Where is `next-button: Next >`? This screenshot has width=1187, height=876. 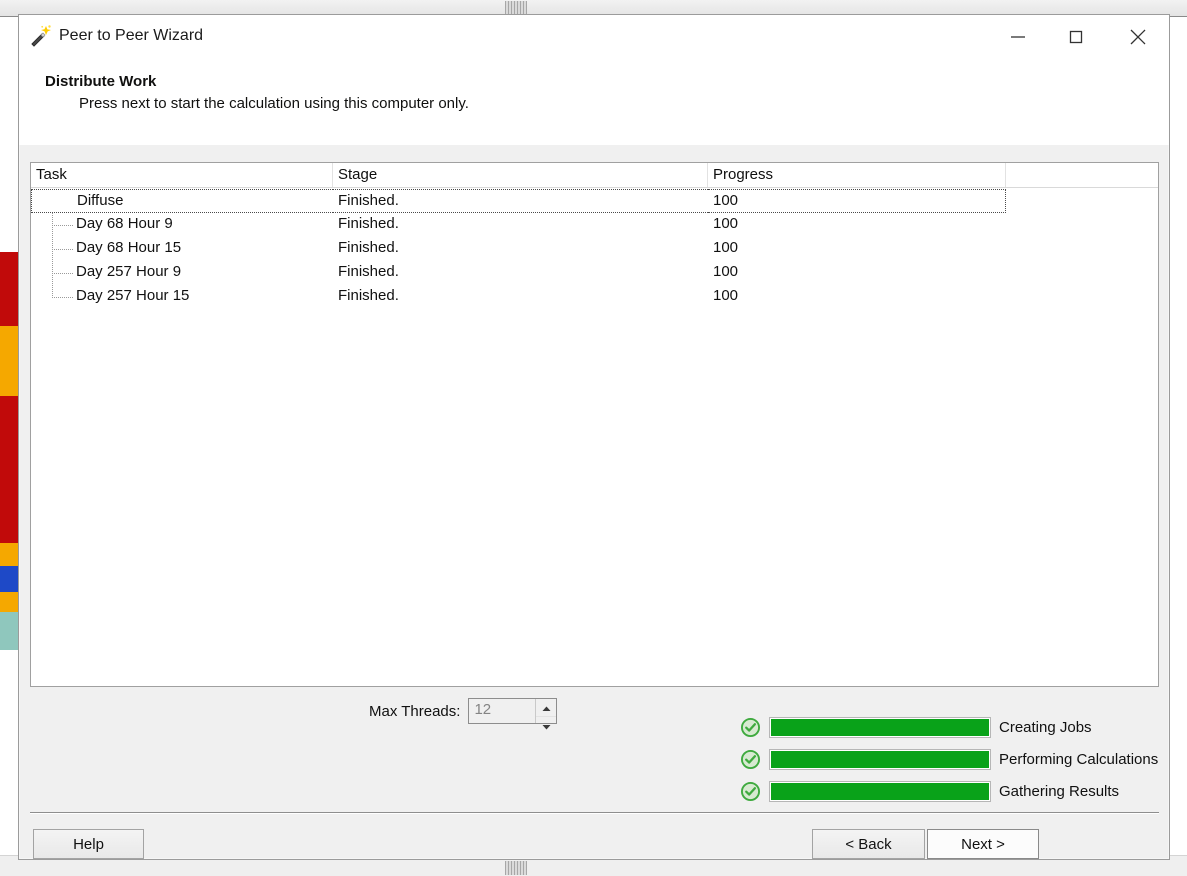 next-button: Next > is located at coordinates (983, 844).